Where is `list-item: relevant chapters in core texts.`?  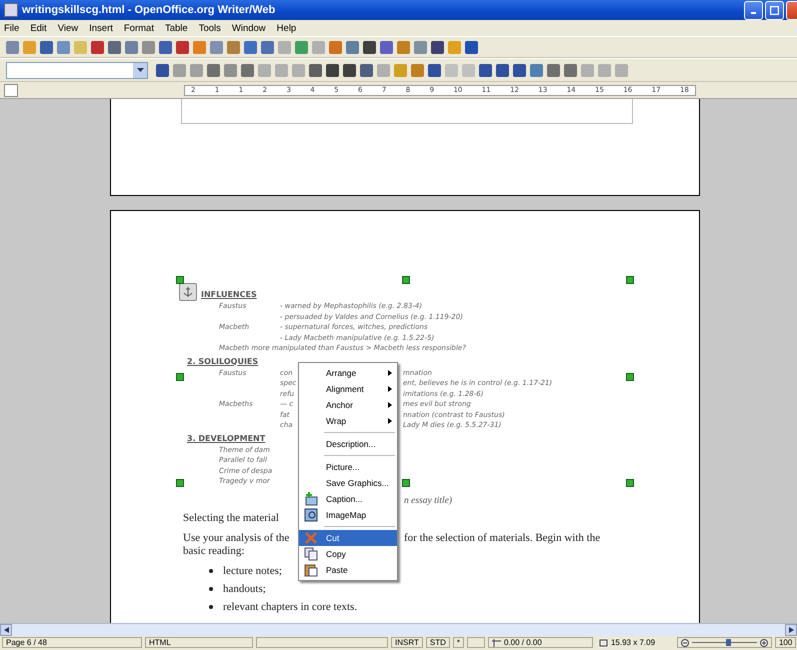
list-item: relevant chapters in core texts. is located at coordinates (290, 607).